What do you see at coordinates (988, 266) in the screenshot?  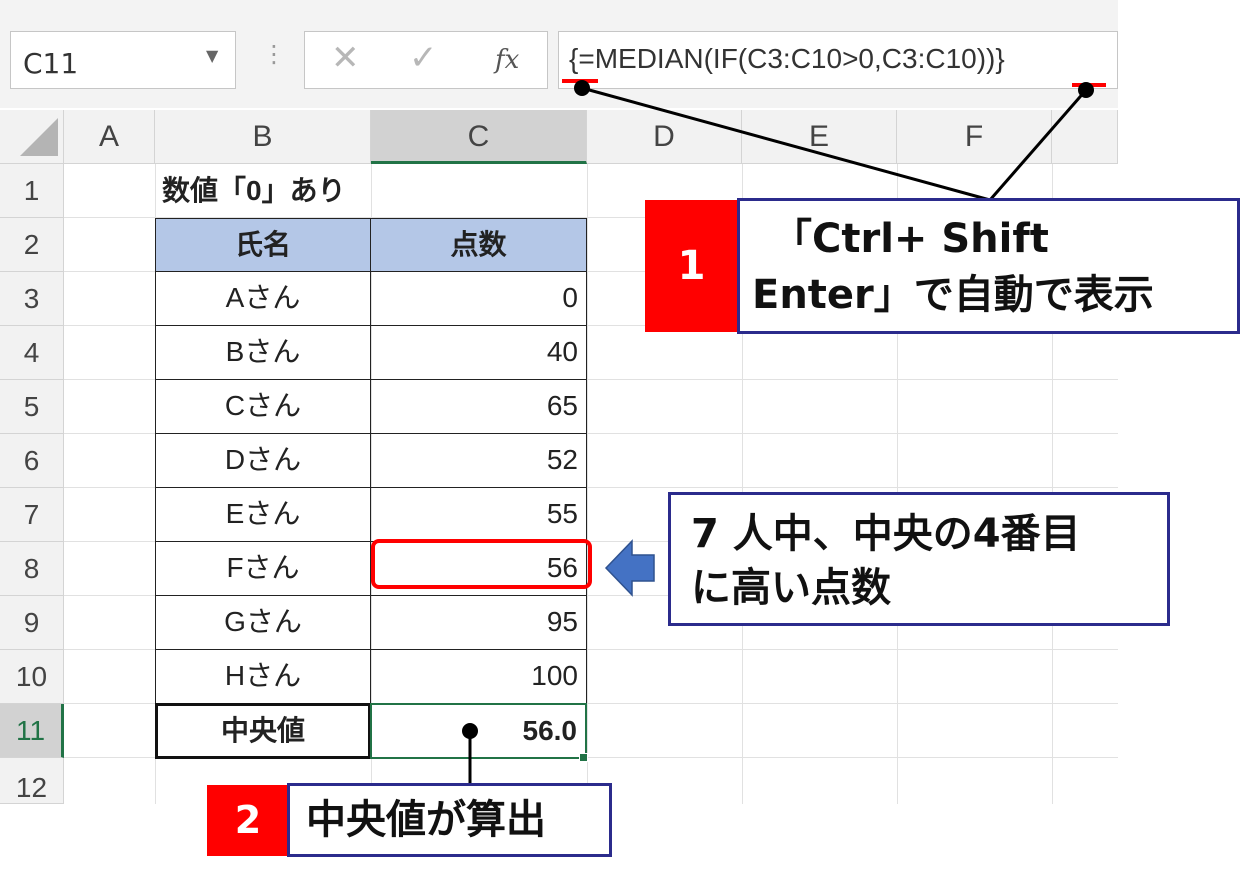 I see `step-1-callout: 「Ctrl+ Shift Enter」で自動で表示` at bounding box center [988, 266].